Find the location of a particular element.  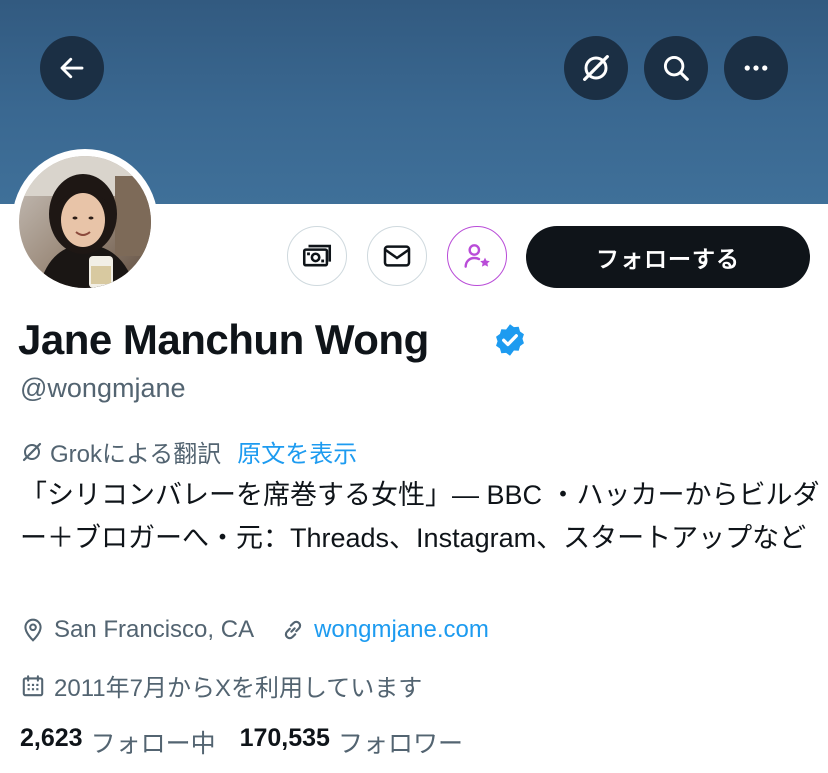

following-label: フォロー中 is located at coordinates (153, 744).